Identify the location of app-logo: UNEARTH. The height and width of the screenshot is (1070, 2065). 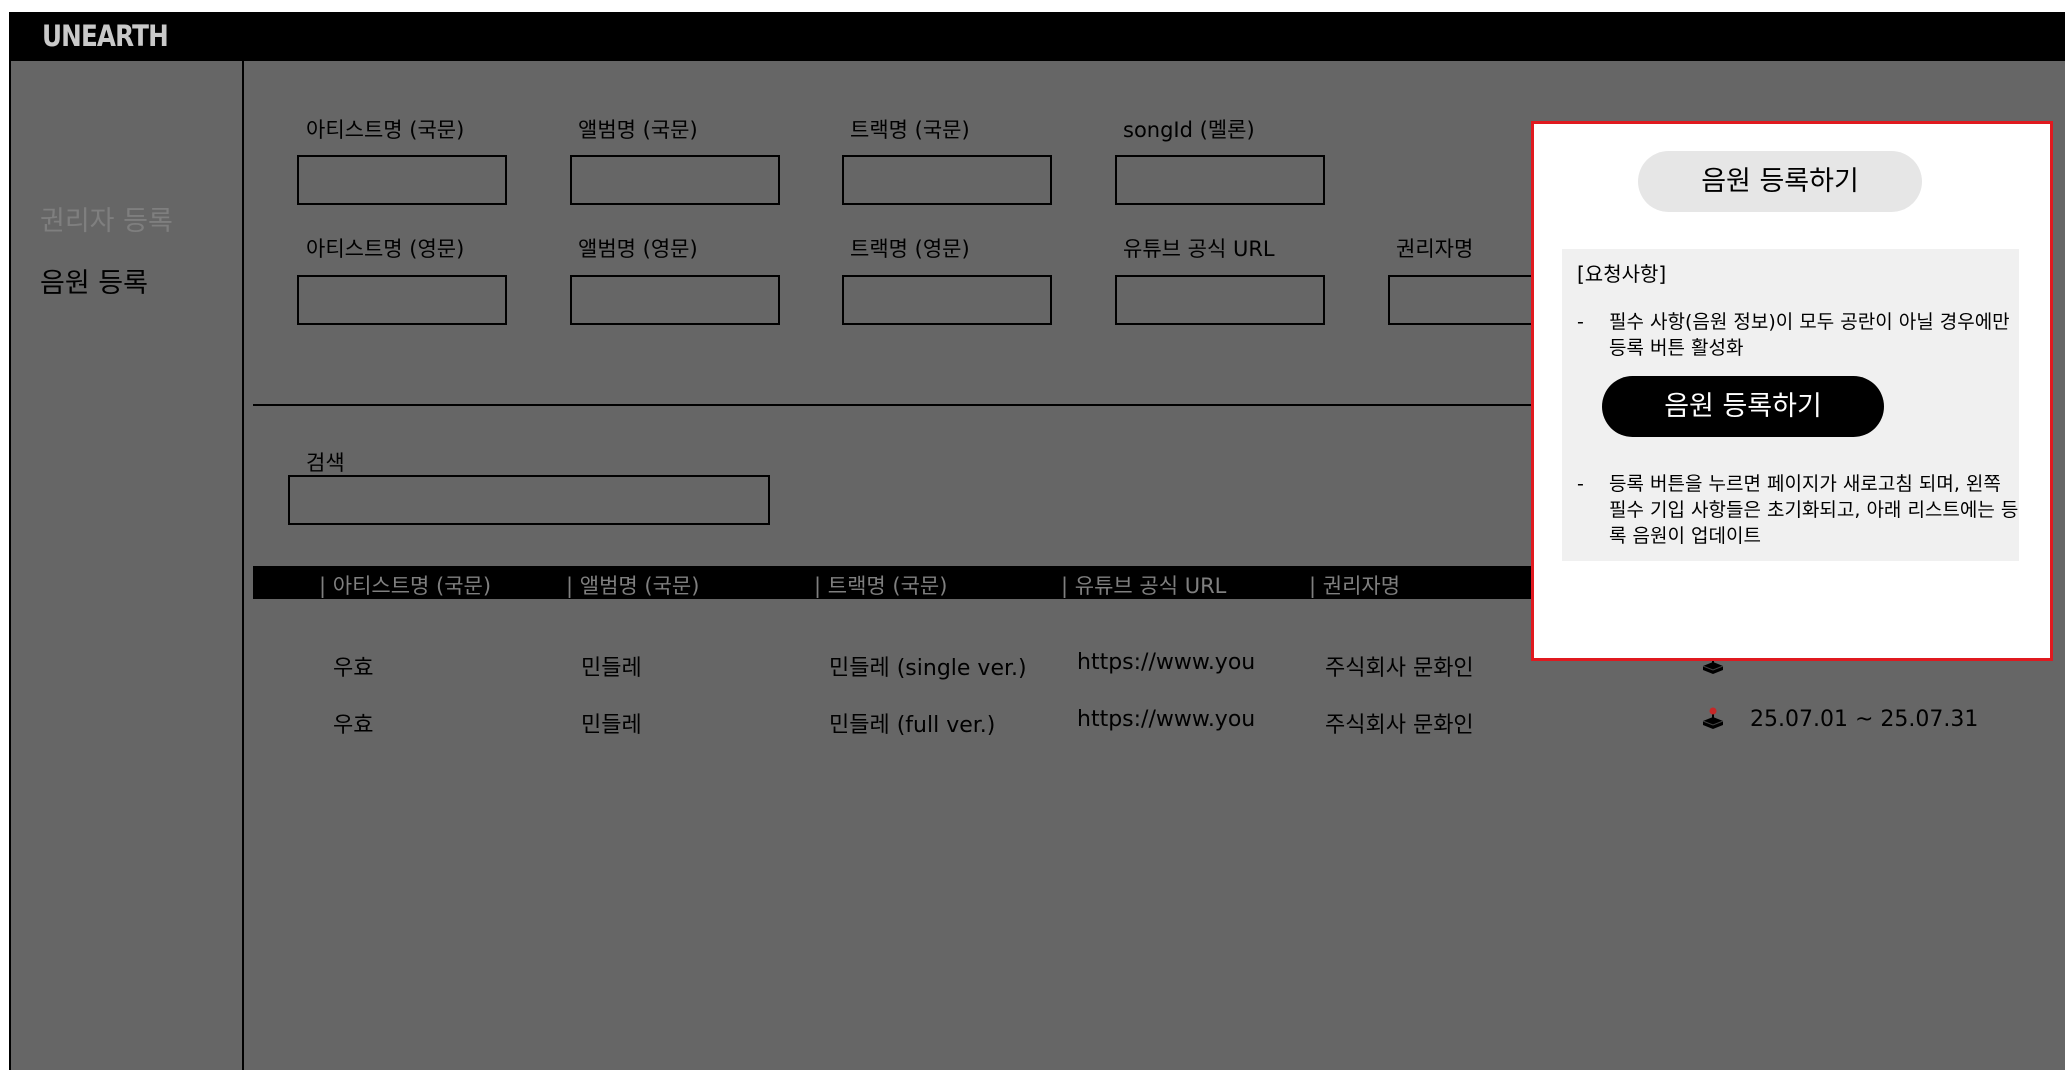
(105, 36).